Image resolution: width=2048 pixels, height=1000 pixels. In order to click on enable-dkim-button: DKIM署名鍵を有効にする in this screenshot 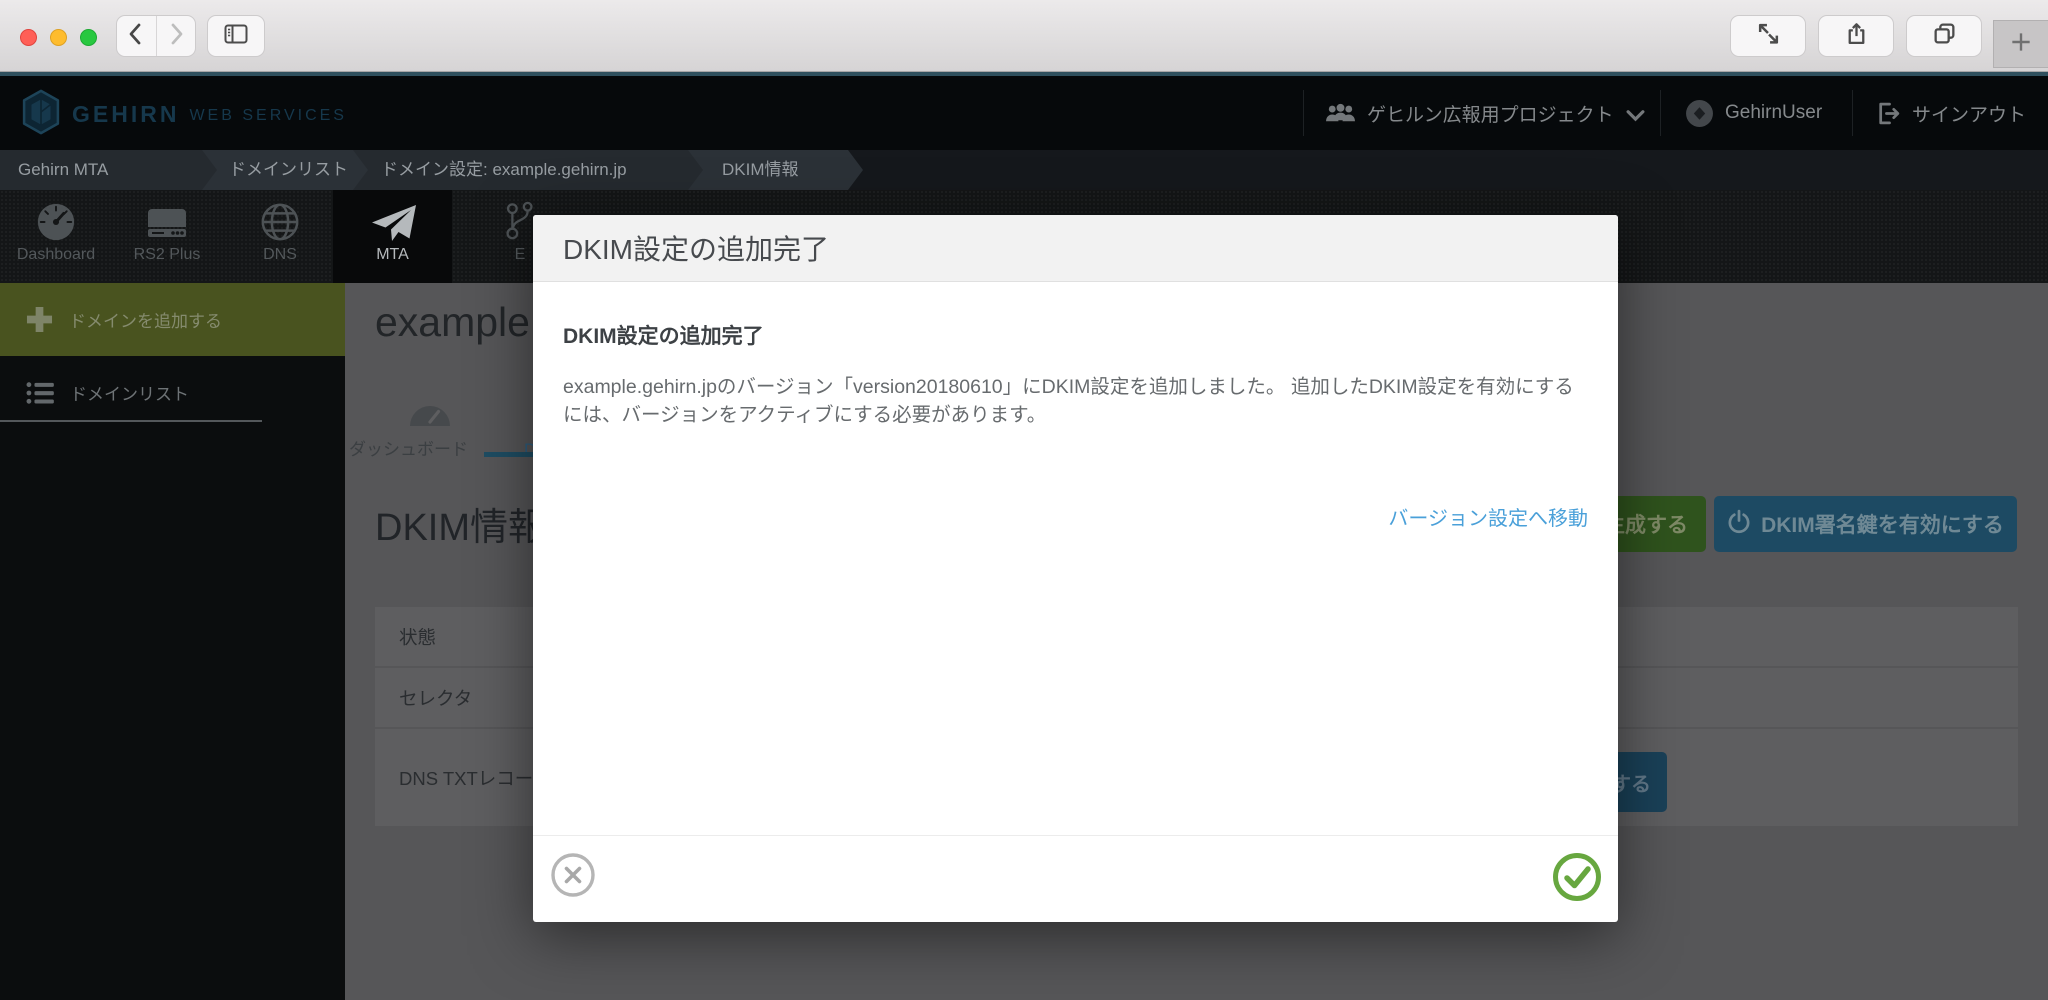, I will do `click(1865, 524)`.